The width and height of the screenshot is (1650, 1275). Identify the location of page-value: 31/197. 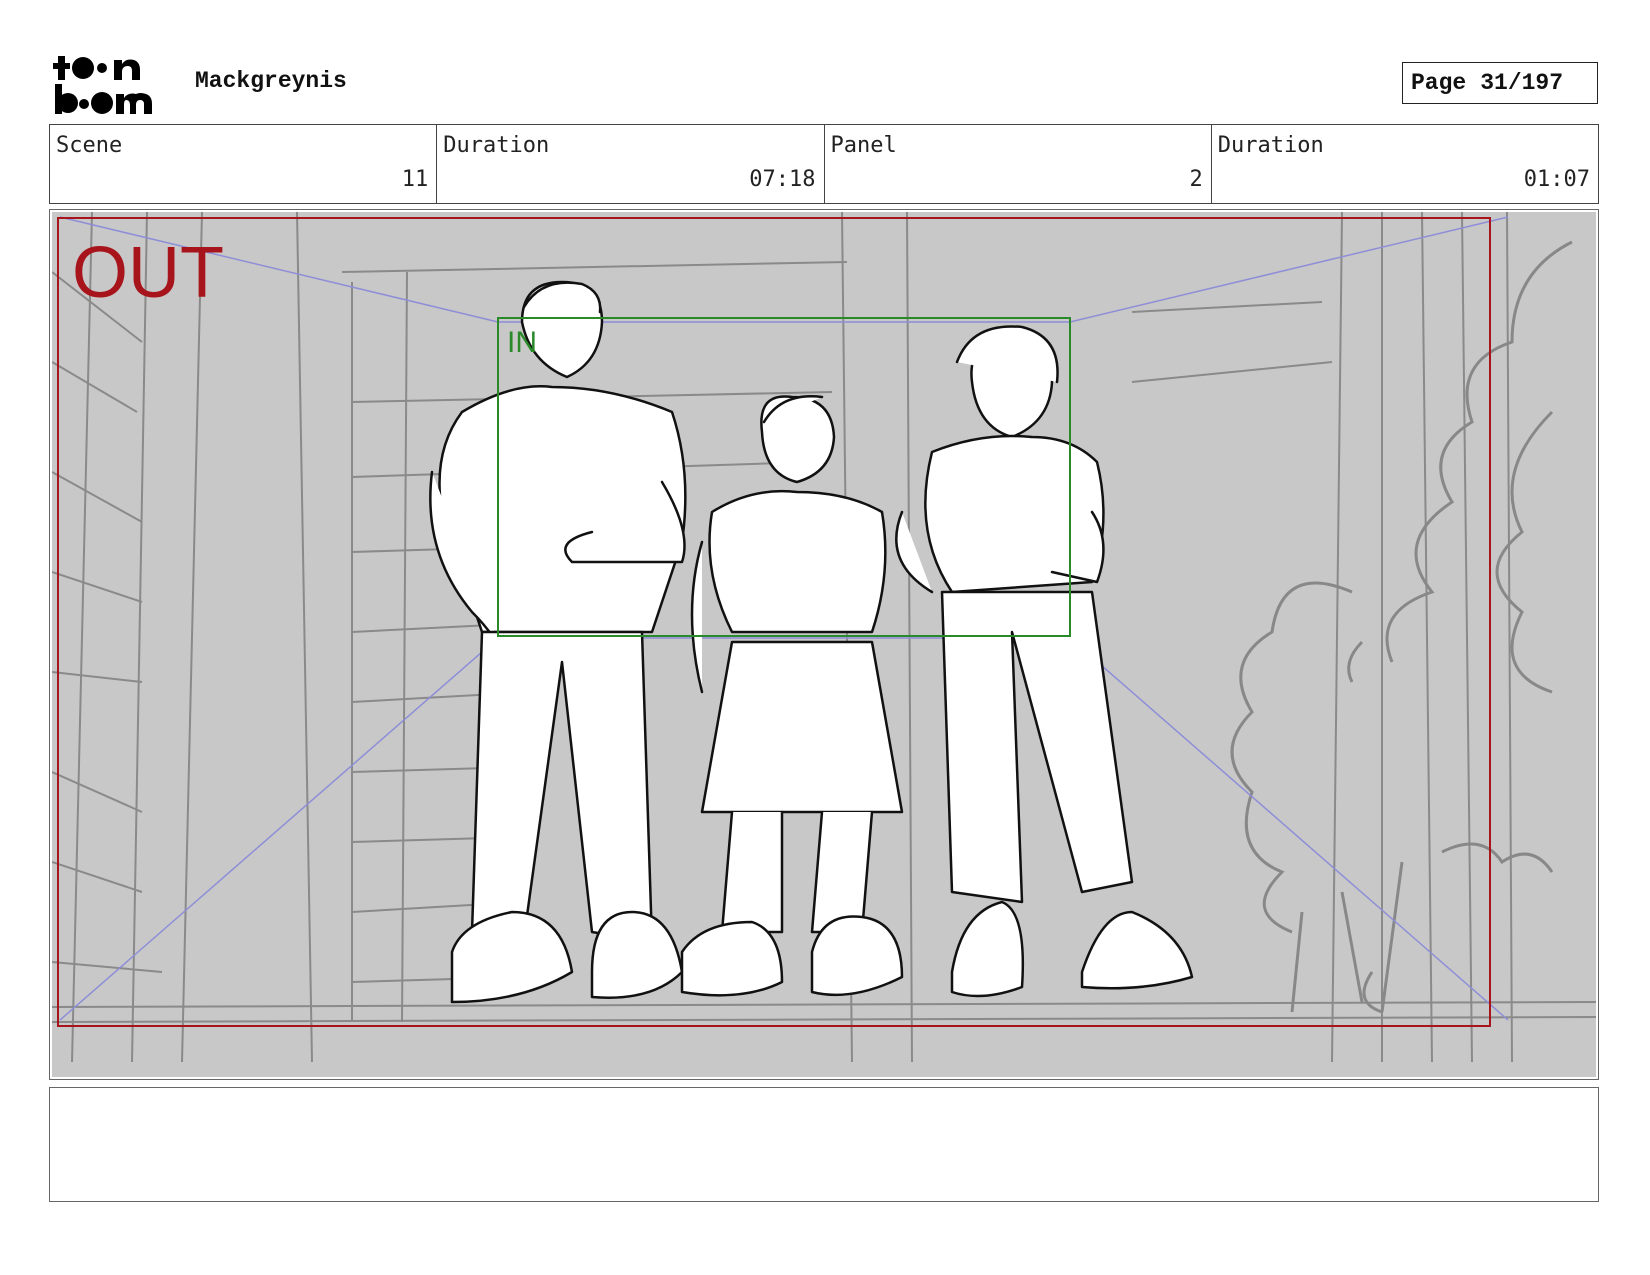
(1522, 83).